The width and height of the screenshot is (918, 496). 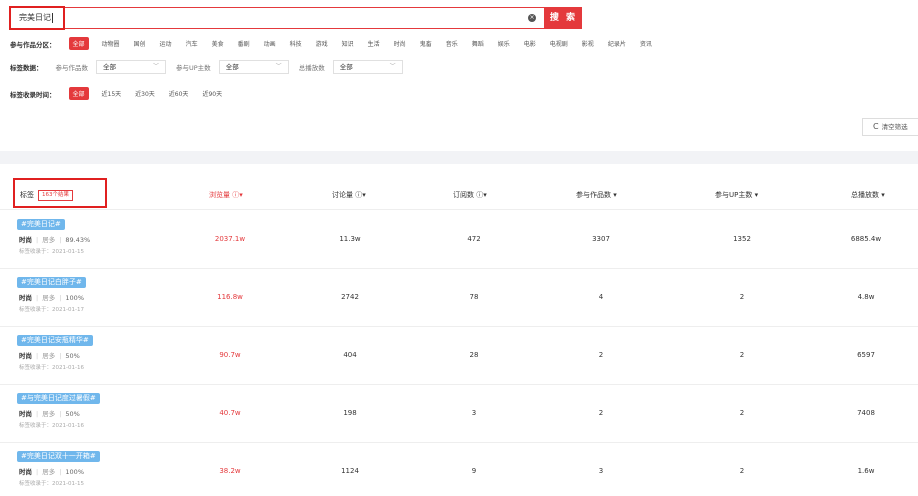 What do you see at coordinates (244, 43) in the screenshot?
I see `zone-chip: 番剧` at bounding box center [244, 43].